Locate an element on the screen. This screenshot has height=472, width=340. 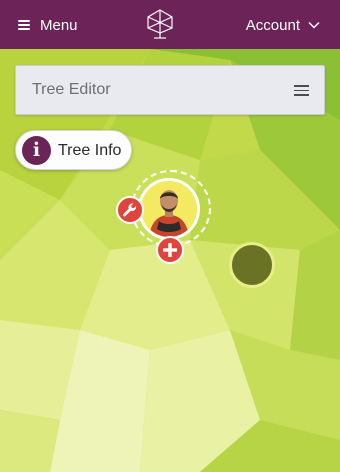
account-button: Account is located at coordinates (283, 25).